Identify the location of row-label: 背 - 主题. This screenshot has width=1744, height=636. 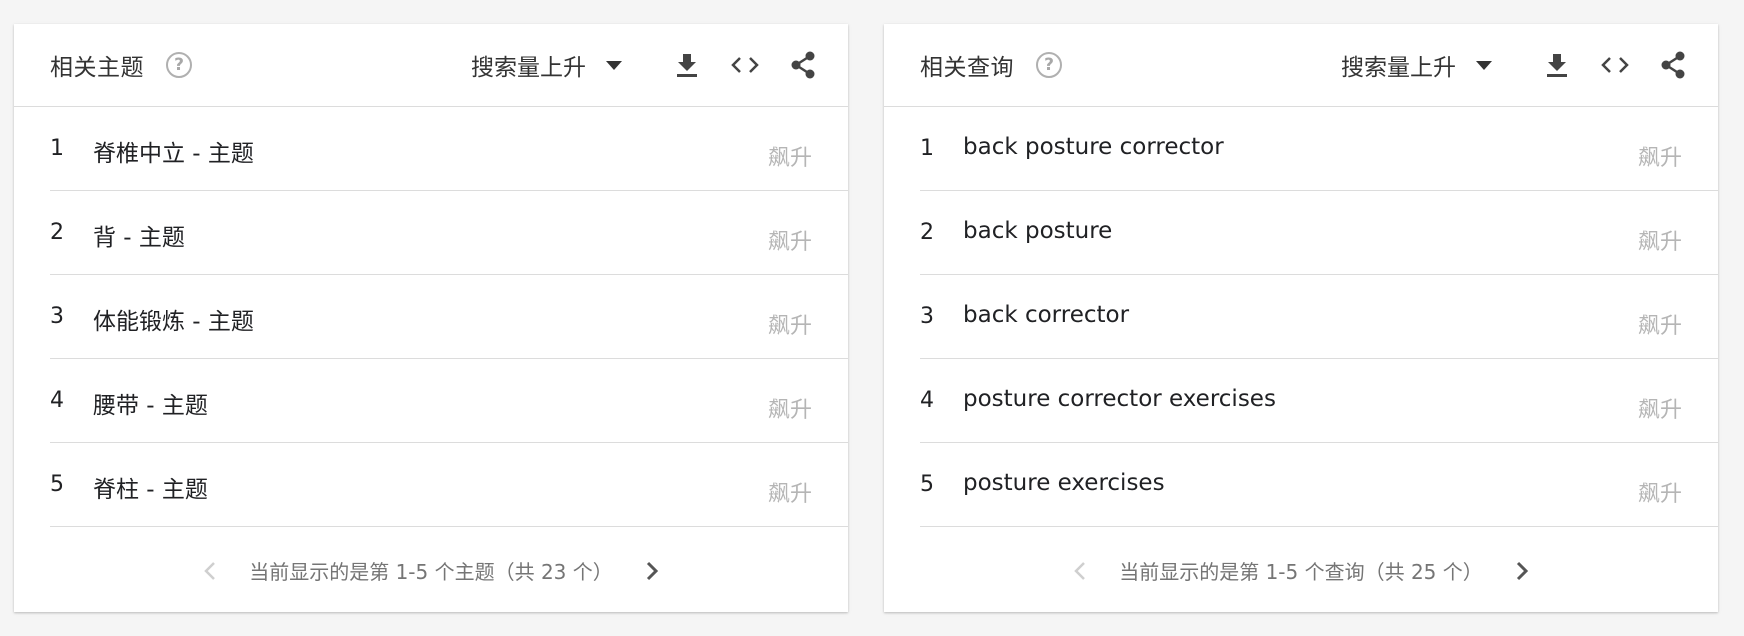
(139, 238).